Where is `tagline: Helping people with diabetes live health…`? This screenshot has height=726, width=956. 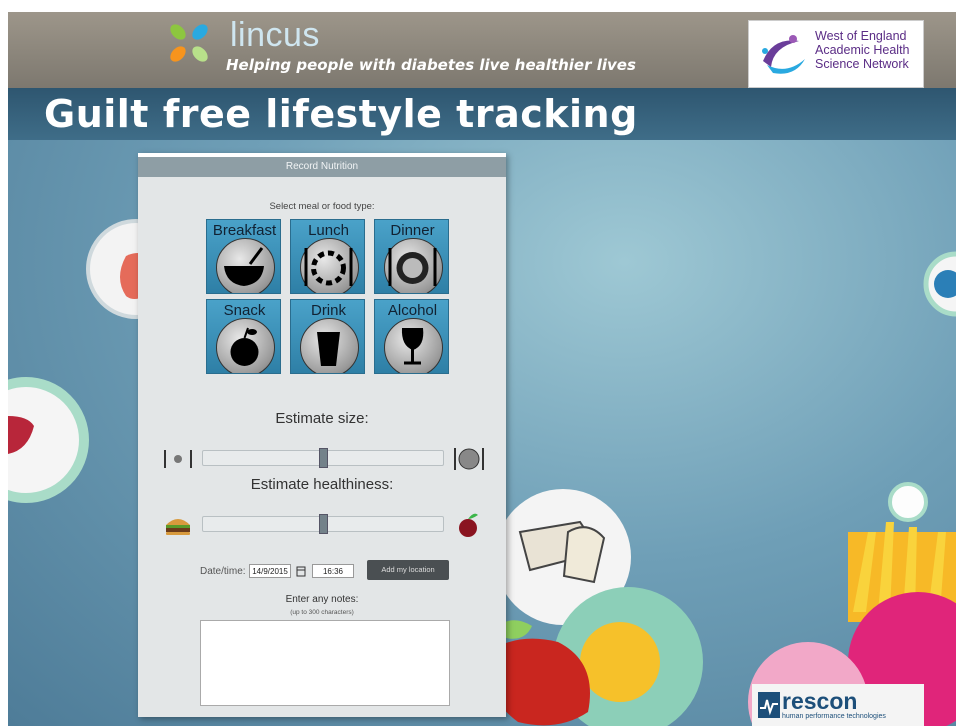 tagline: Helping people with diabetes live health… is located at coordinates (431, 65).